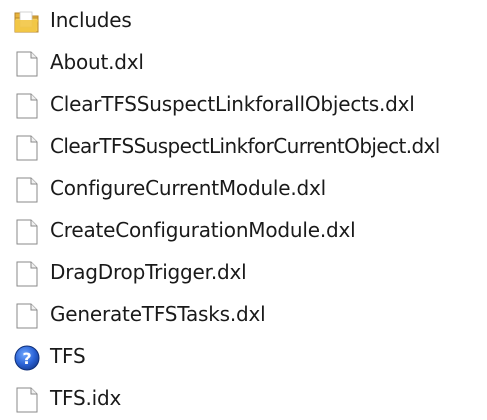 The height and width of the screenshot is (420, 487). I want to click on help-icon: ?, so click(27, 358).